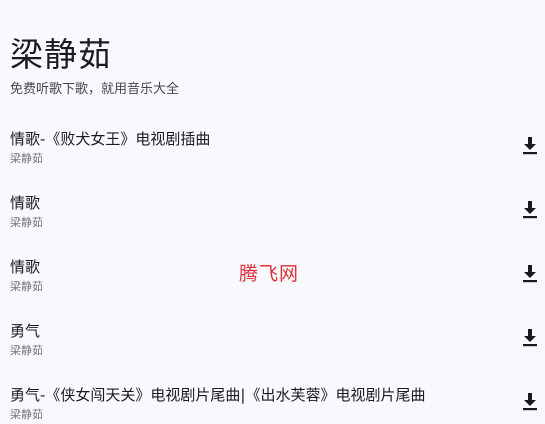  I want to click on page-title: 梁静茹, so click(61, 54).